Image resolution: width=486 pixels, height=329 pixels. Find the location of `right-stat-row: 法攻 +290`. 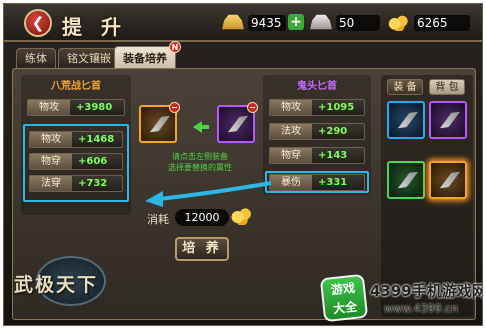

right-stat-row: 法攻 +290 is located at coordinates (317, 131).